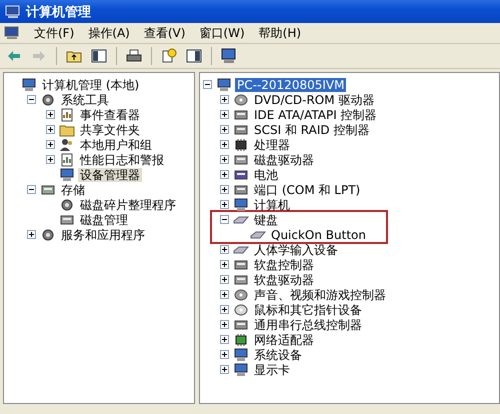 Image resolution: width=500 pixels, height=414 pixels. I want to click on tree-item: 鼠标和其它指针设备, so click(308, 309).